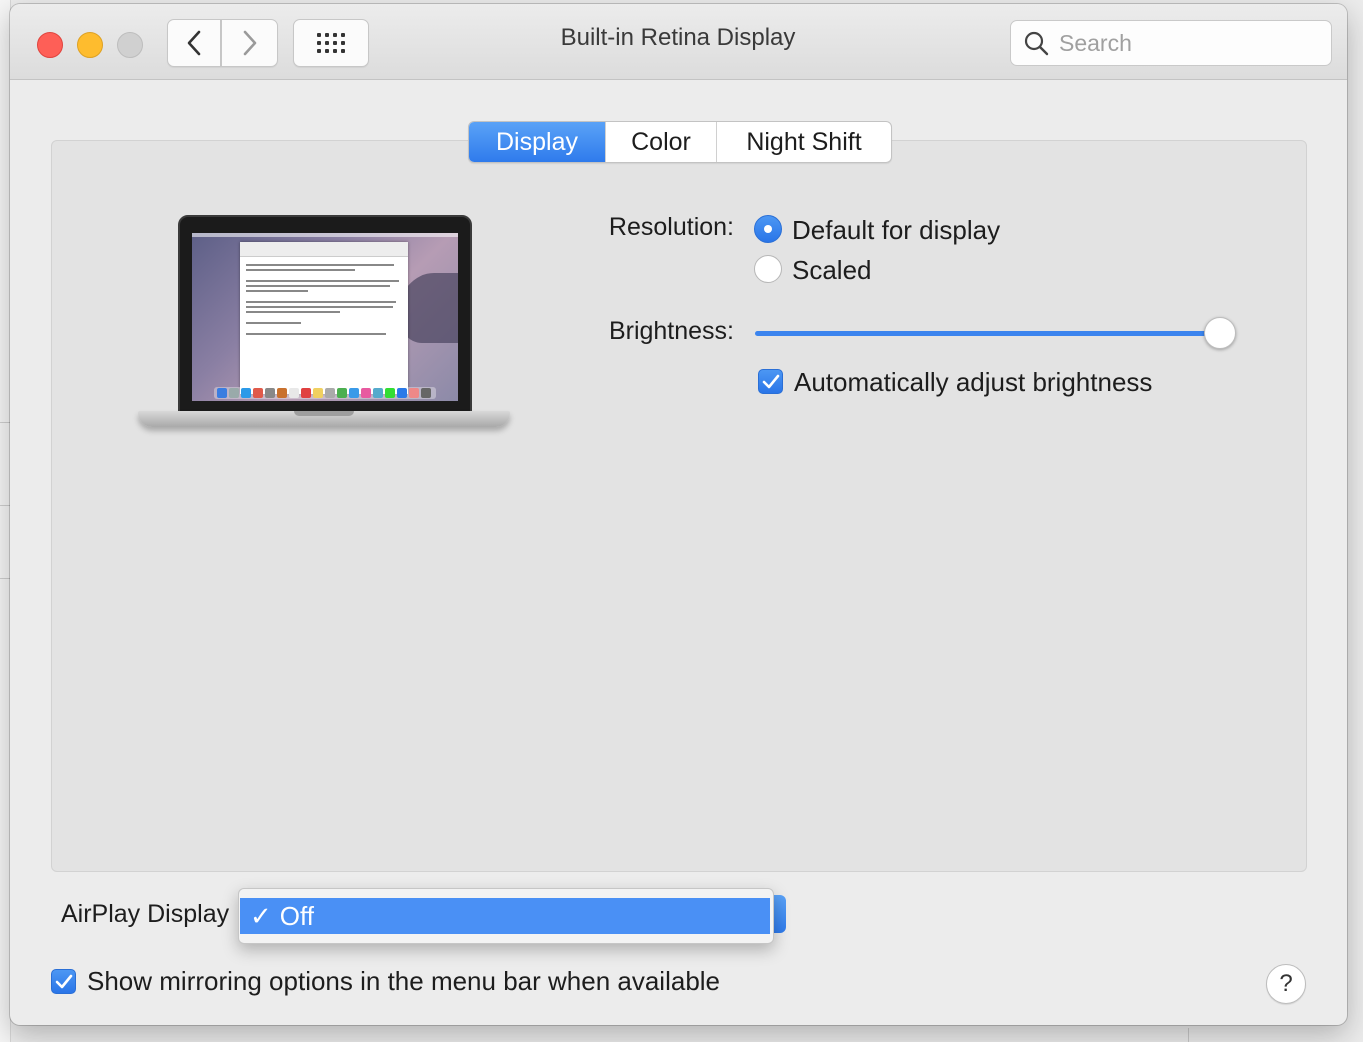 Image resolution: width=1363 pixels, height=1042 pixels. I want to click on airplay-option-label: Off, so click(296, 915).